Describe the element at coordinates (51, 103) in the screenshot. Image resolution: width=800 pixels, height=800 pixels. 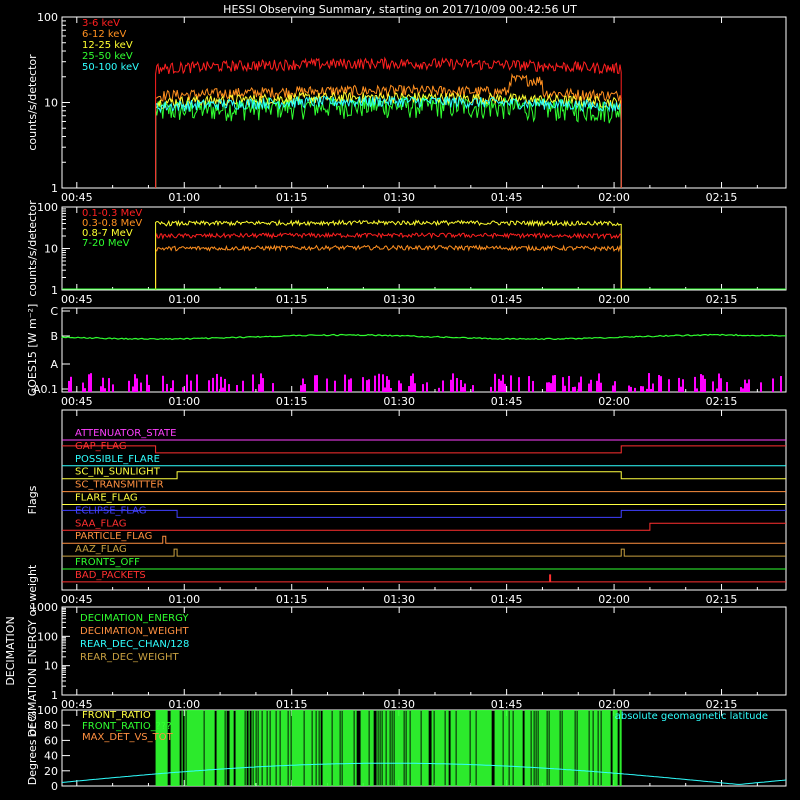
I see `y-tick-label: 10` at that location.